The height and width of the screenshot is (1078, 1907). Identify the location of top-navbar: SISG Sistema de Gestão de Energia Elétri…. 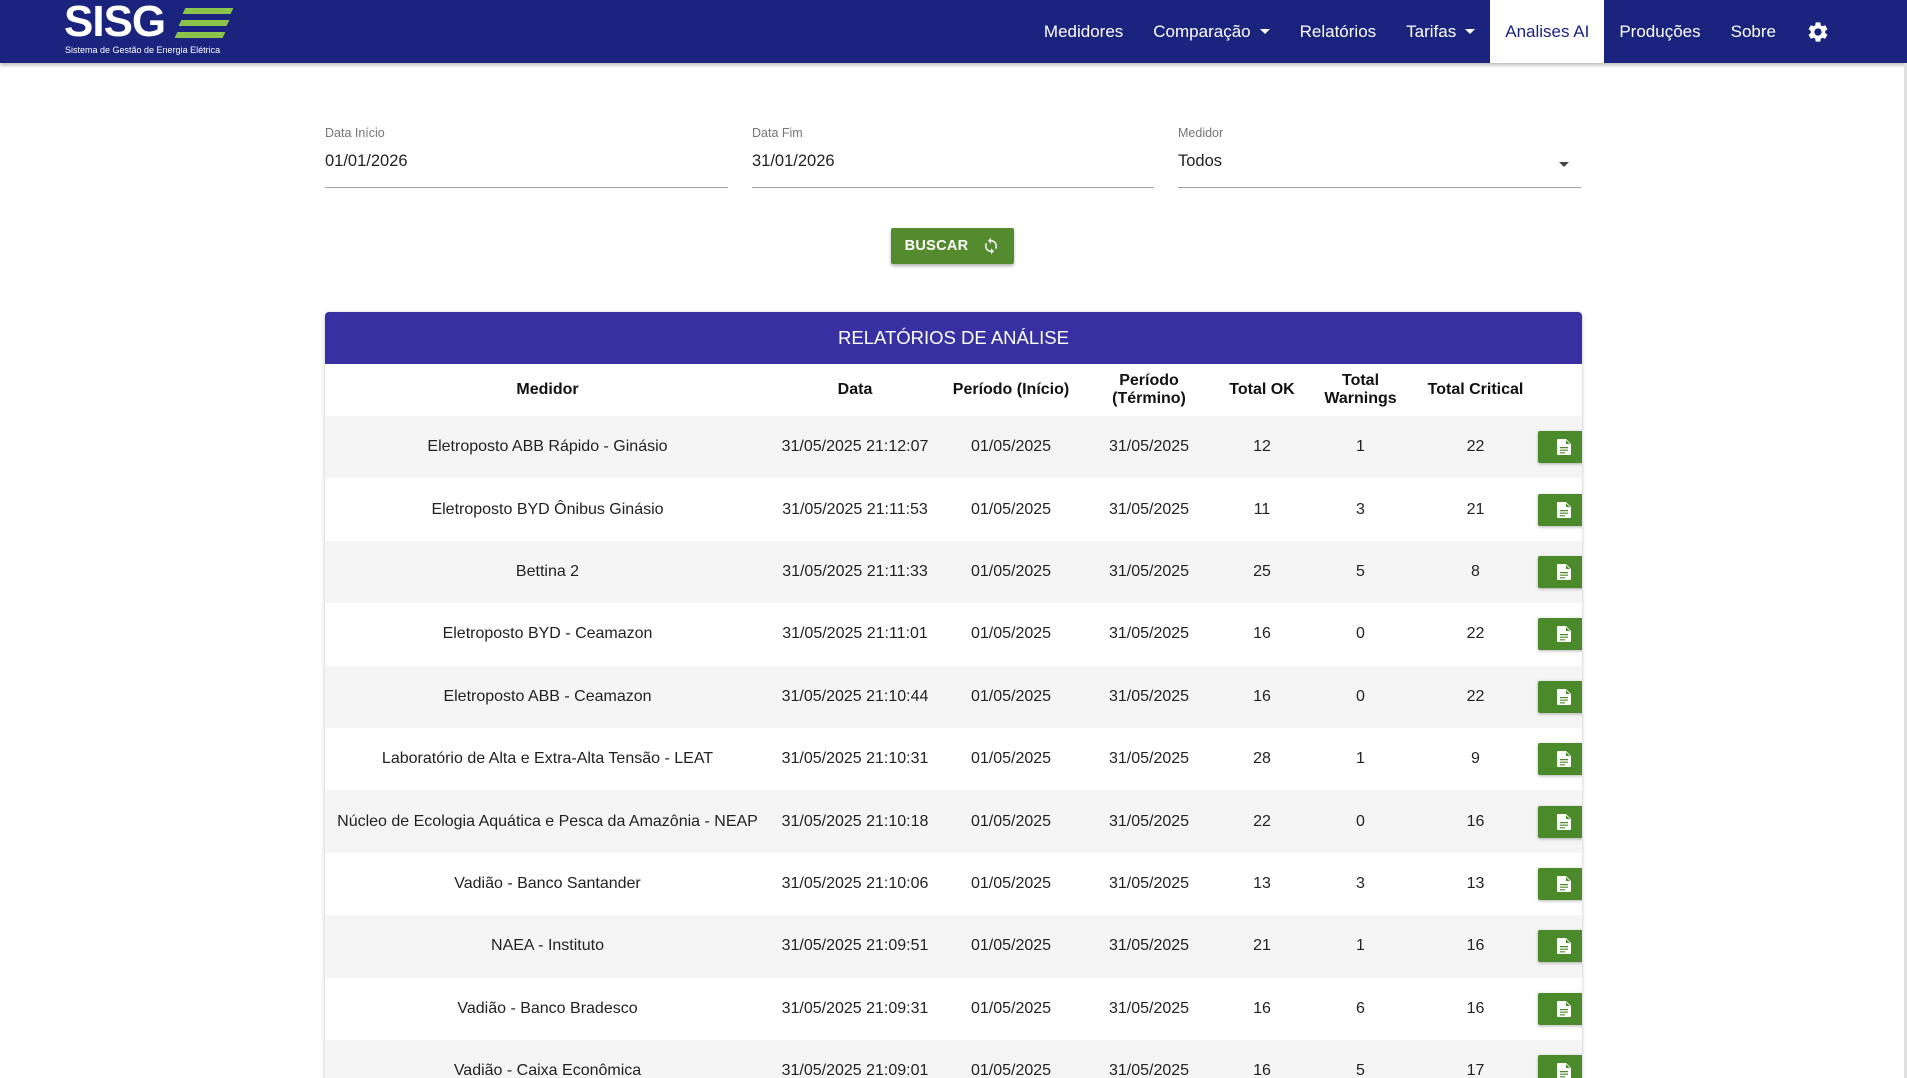
(953, 31).